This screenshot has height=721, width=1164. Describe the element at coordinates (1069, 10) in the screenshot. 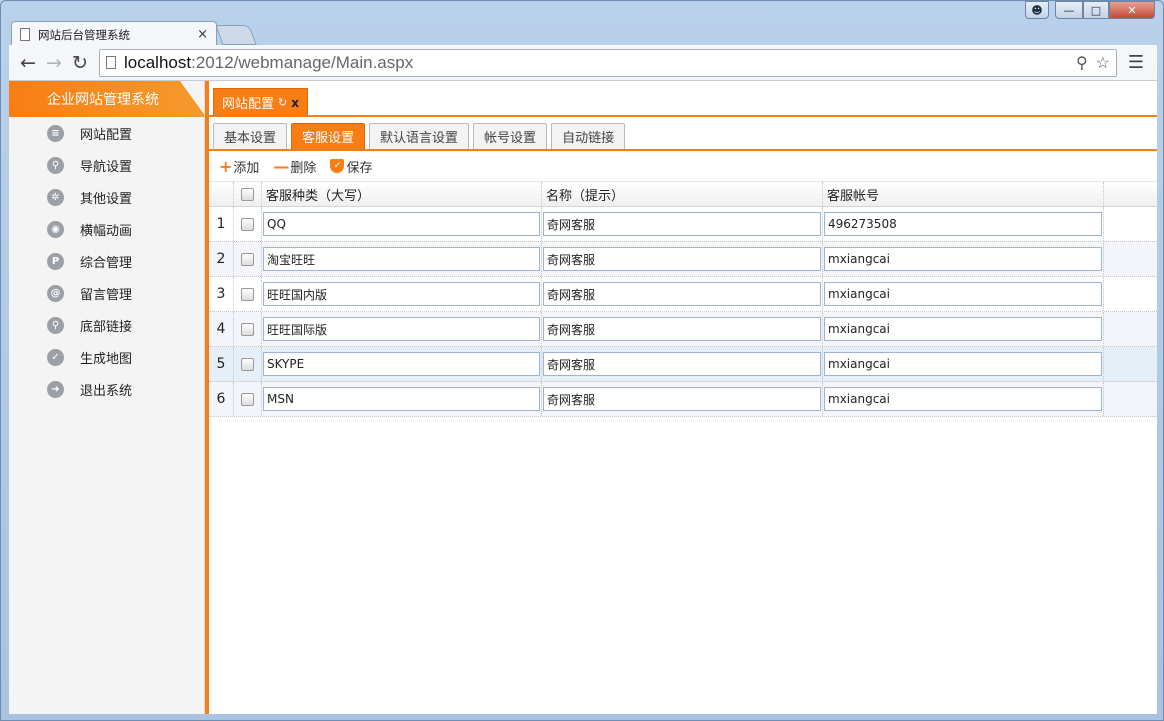

I see `minimize-button: —` at that location.